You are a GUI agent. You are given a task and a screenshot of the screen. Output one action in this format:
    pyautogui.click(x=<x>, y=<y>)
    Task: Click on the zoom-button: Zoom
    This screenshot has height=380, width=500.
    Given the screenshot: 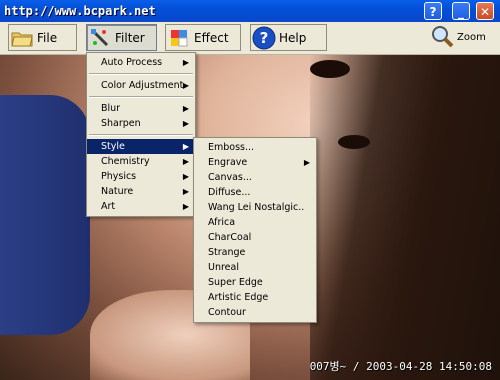 What is the action you would take?
    pyautogui.click(x=458, y=37)
    